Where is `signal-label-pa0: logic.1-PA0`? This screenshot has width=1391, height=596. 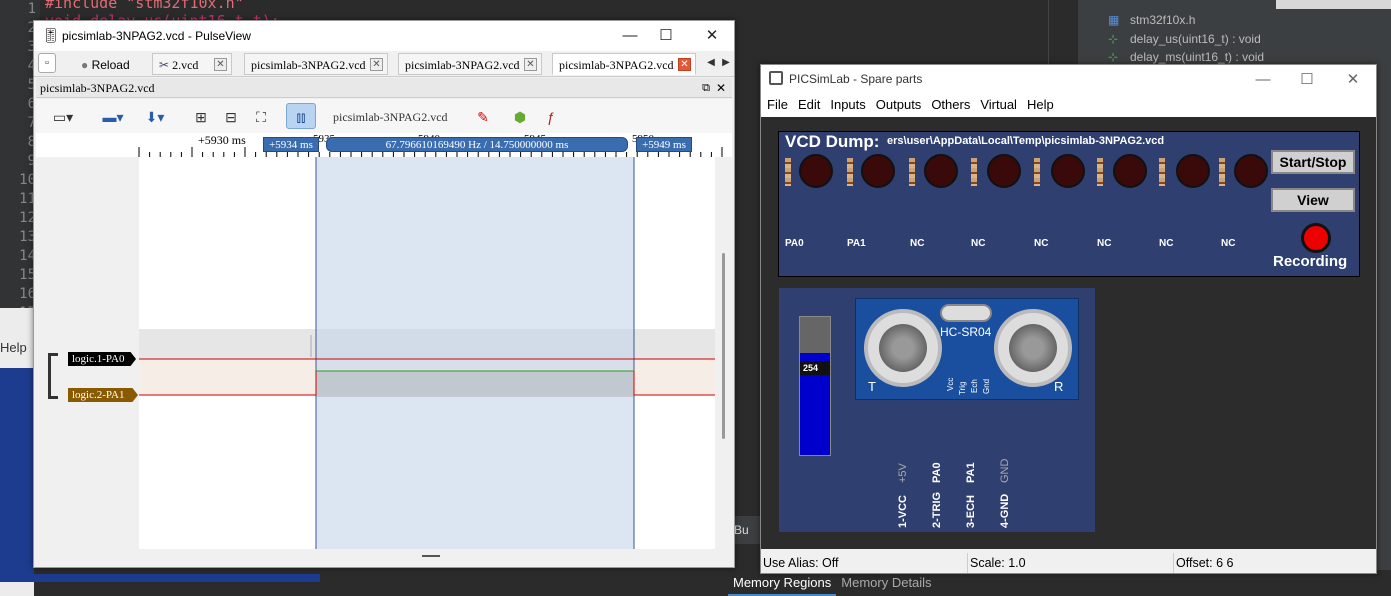
signal-label-pa0: logic.1-PA0 is located at coordinates (102, 359).